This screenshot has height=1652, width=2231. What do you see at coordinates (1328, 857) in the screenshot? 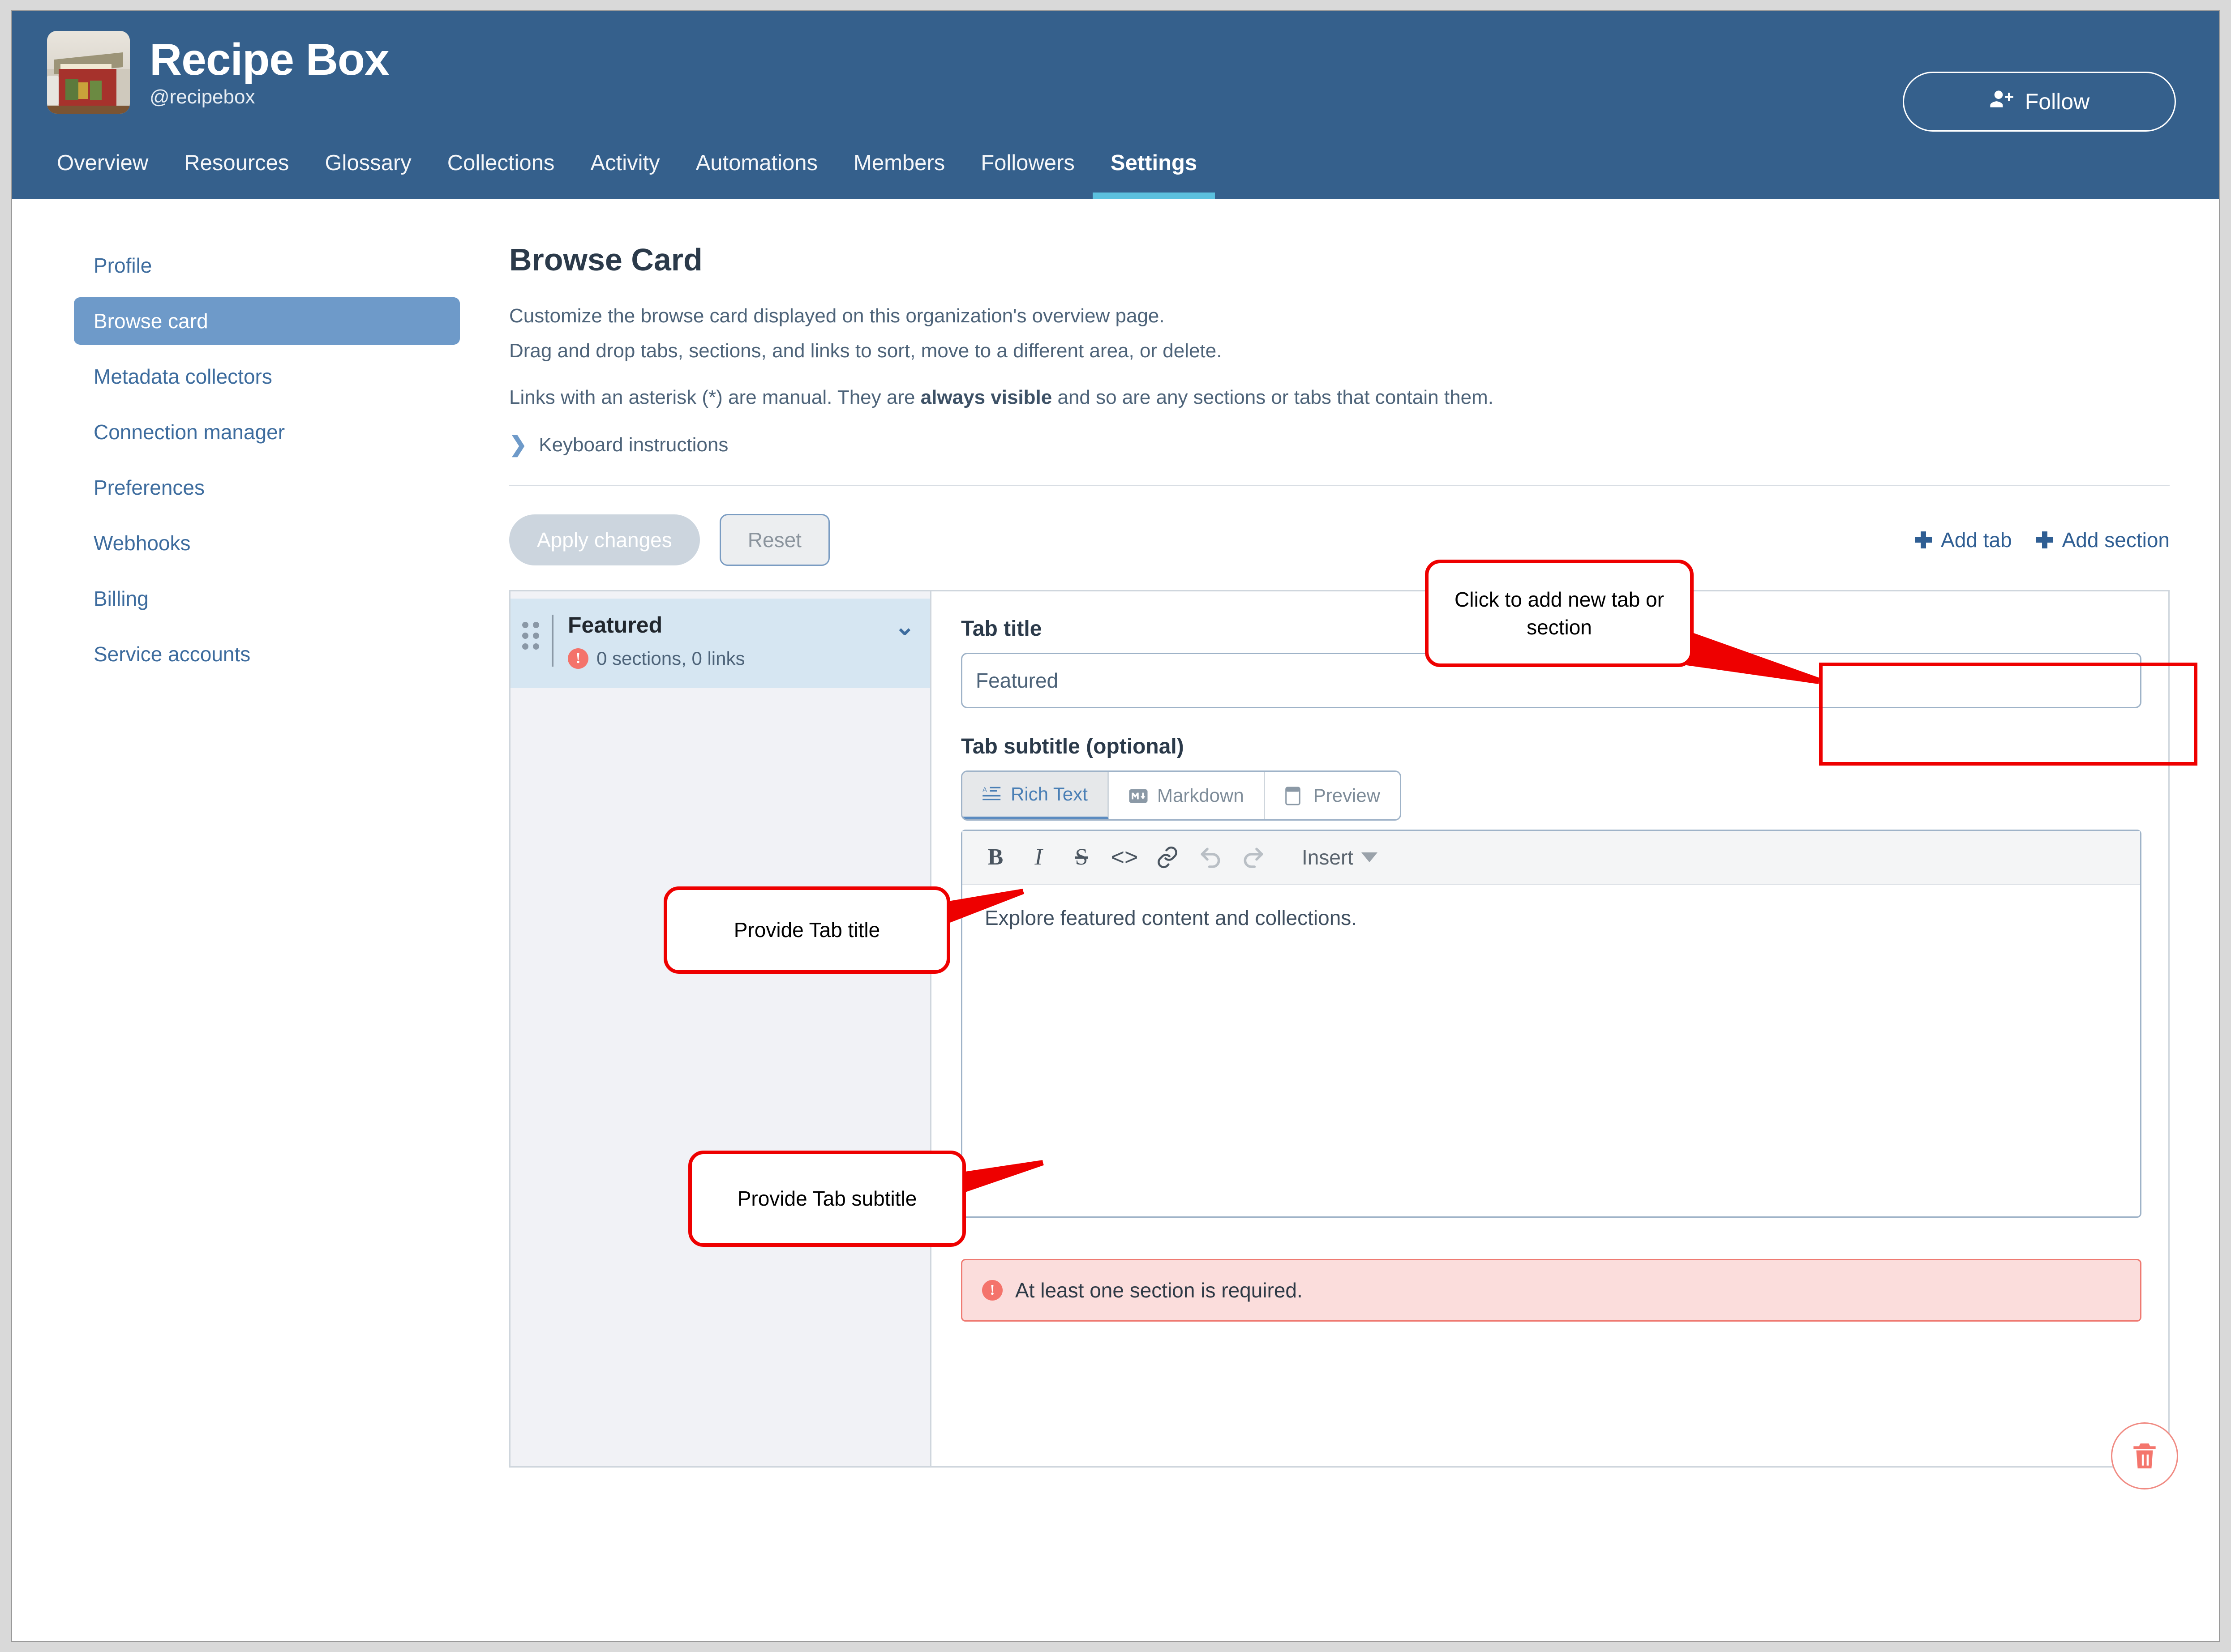
I see `insert-label: Insert` at bounding box center [1328, 857].